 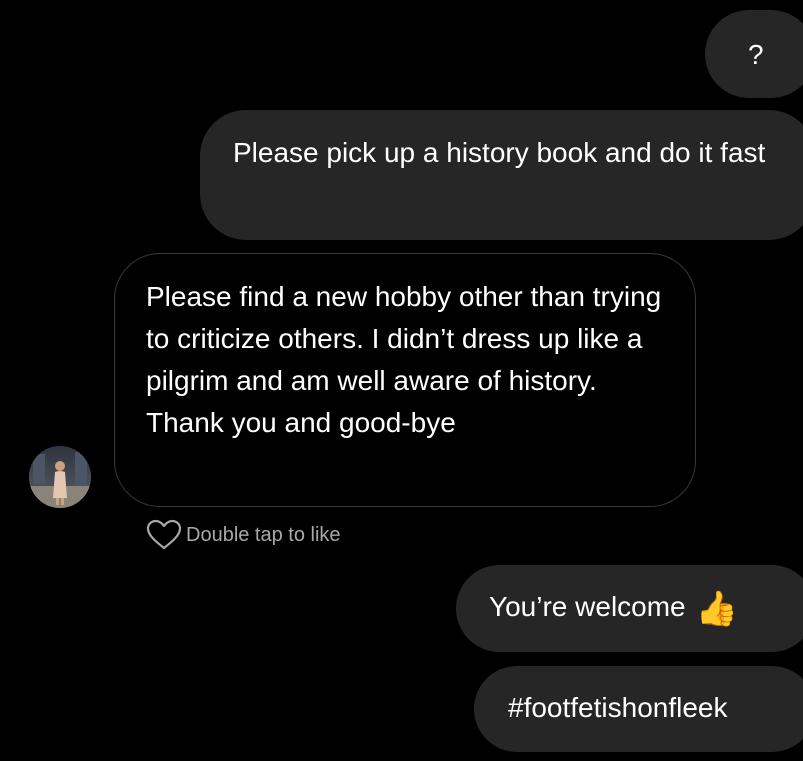 What do you see at coordinates (716, 609) in the screenshot?
I see `thumbs-up-emoji: 👍` at bounding box center [716, 609].